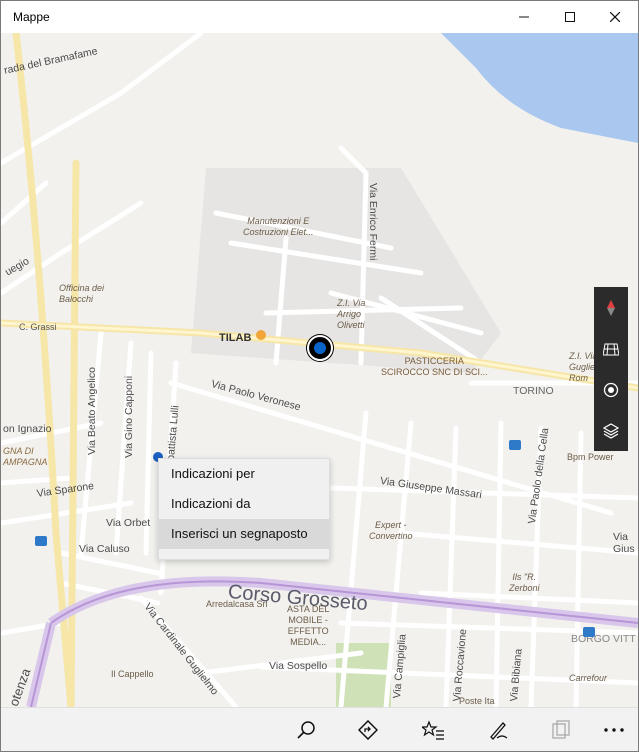  What do you see at coordinates (244, 474) in the screenshot?
I see `menu-item-directions-to: Indicazioni per` at bounding box center [244, 474].